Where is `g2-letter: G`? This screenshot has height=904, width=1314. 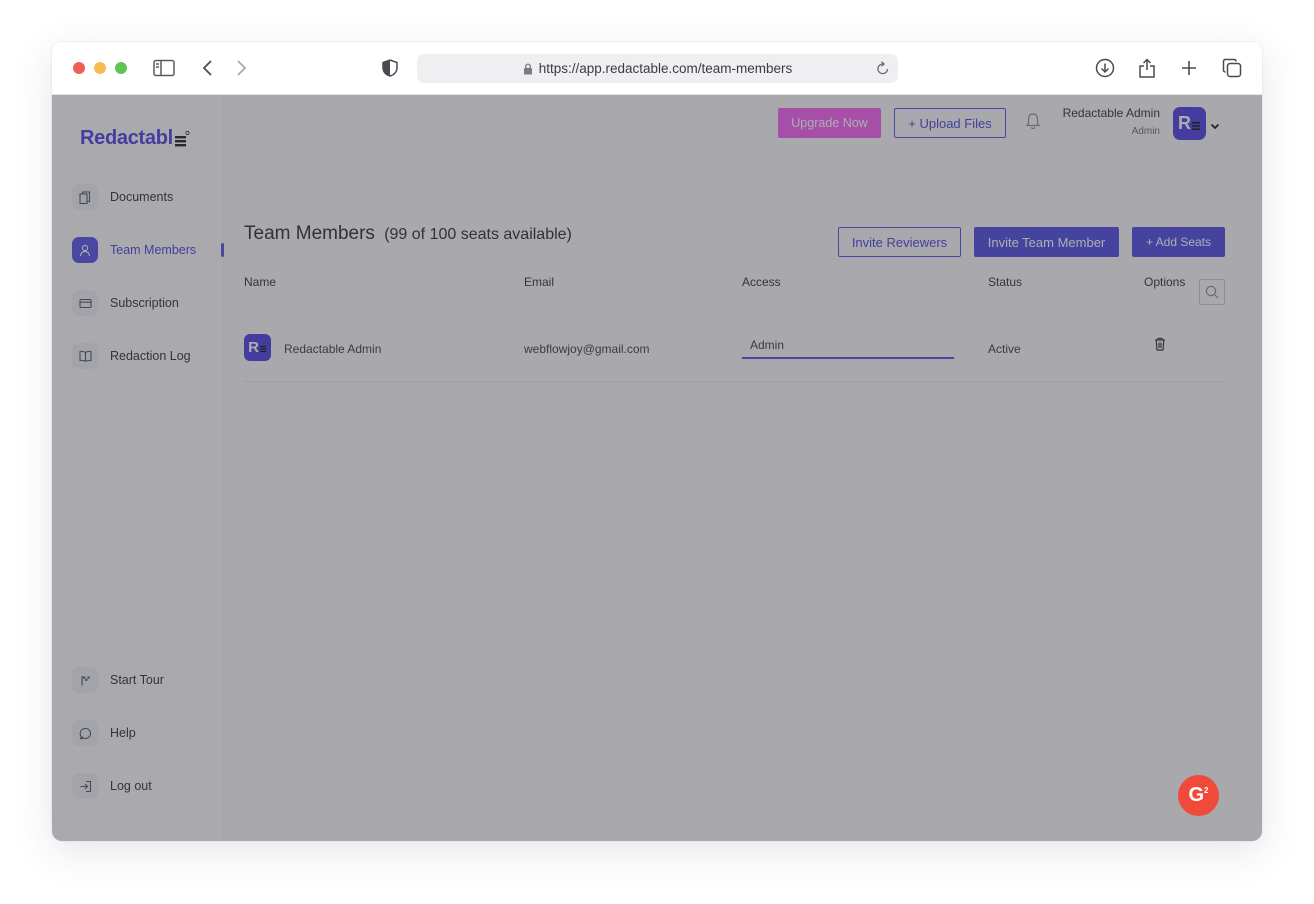 g2-letter: G is located at coordinates (1196, 795).